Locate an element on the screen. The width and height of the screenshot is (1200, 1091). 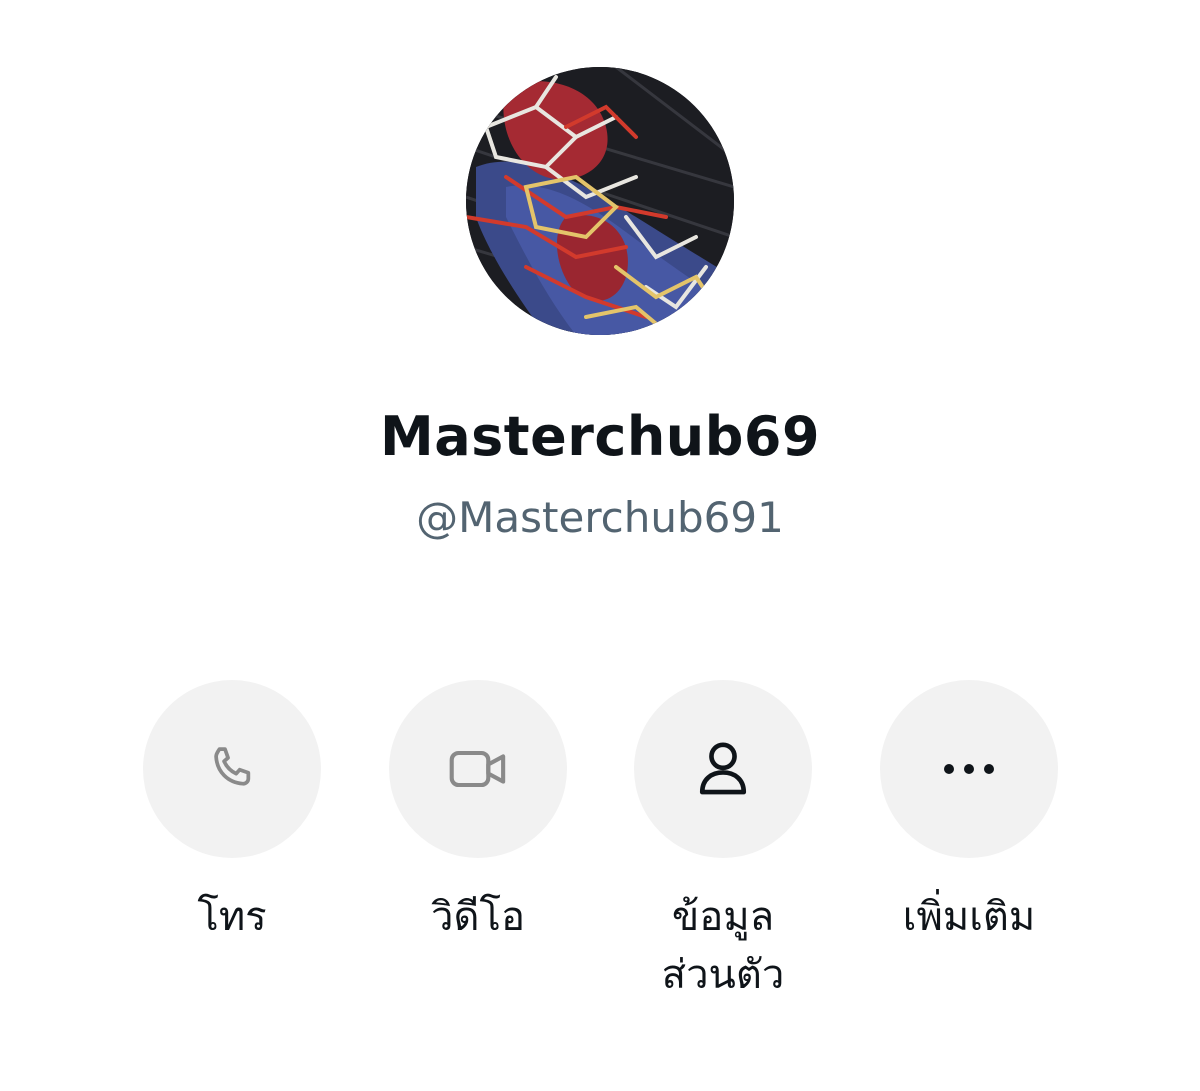
profile-info-label: ข้อมูล ส่วนตัว is located at coordinates (723, 946).